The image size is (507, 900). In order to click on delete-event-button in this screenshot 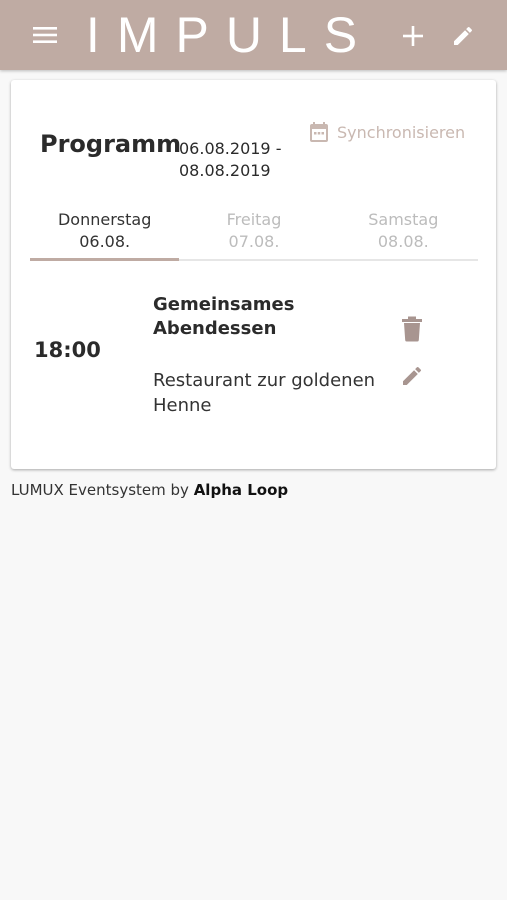, I will do `click(412, 329)`.